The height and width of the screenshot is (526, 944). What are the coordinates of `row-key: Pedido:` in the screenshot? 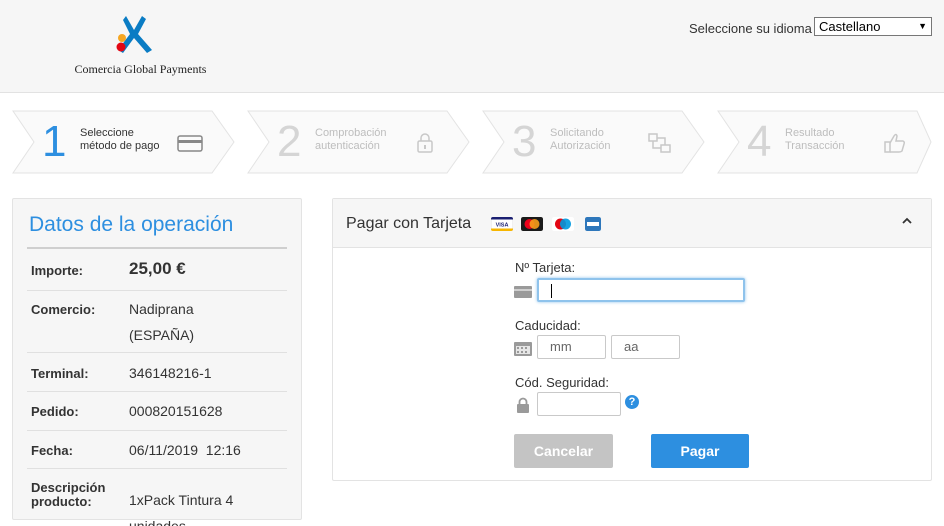 It's located at (55, 411).